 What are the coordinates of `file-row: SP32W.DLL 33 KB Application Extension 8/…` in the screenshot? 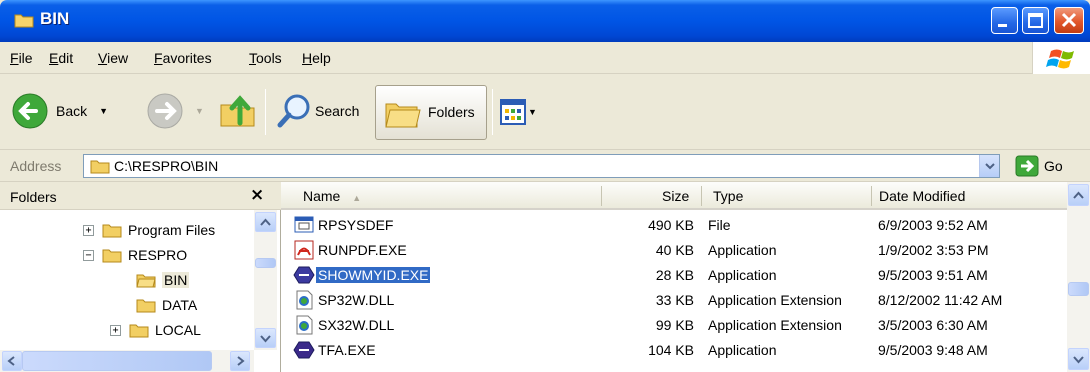 It's located at (674, 300).